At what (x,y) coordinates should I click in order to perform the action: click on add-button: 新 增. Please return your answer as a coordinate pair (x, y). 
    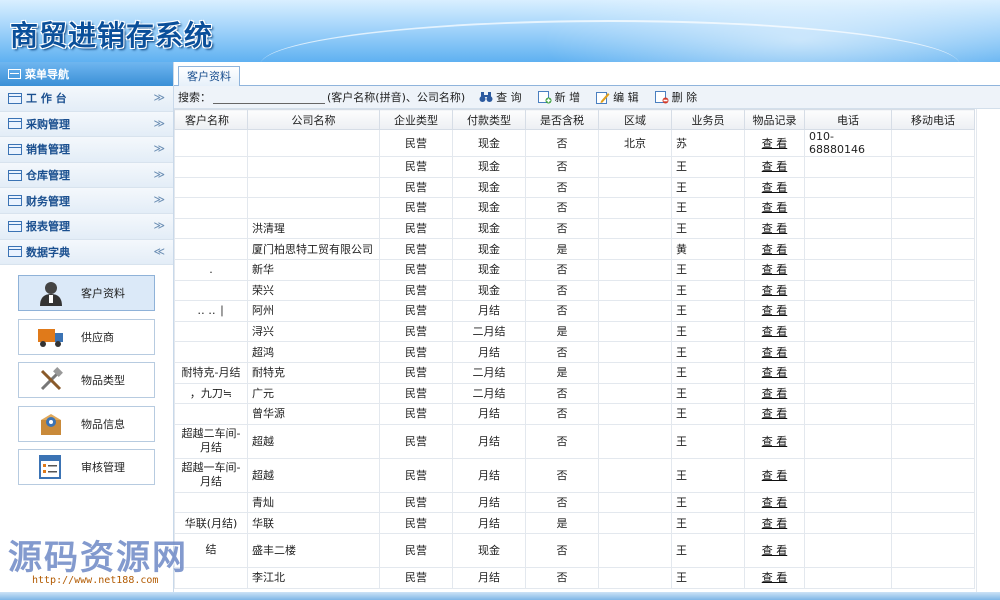
    Looking at the image, I should click on (558, 97).